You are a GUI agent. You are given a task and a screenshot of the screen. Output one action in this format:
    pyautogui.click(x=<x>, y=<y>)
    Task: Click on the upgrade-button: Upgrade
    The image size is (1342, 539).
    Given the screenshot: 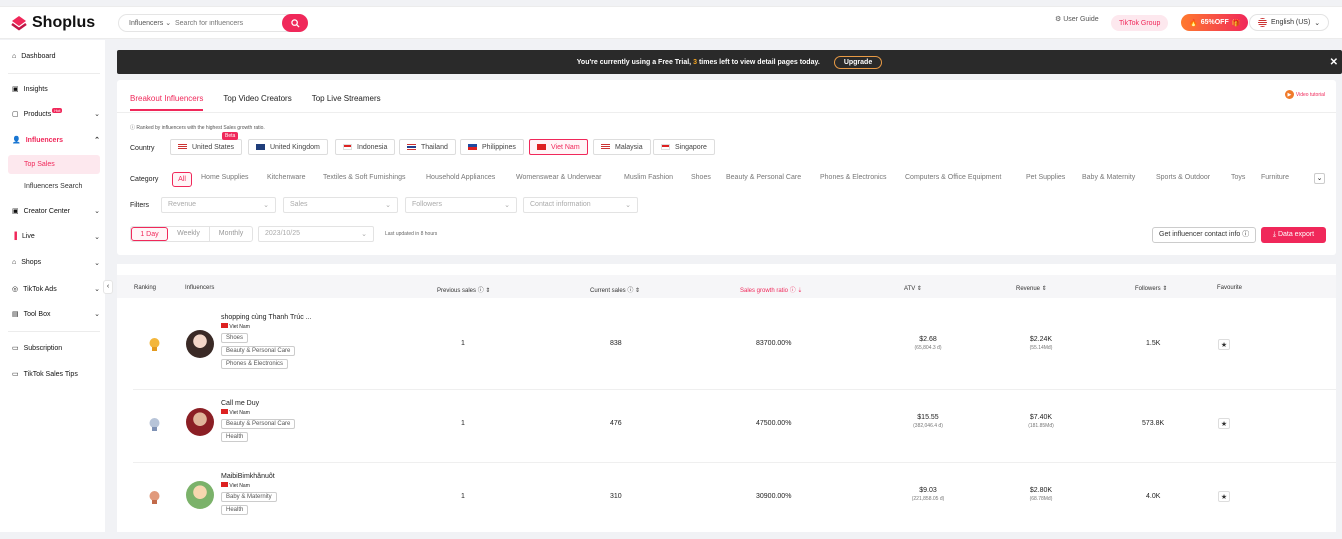 What is the action you would take?
    pyautogui.click(x=858, y=62)
    